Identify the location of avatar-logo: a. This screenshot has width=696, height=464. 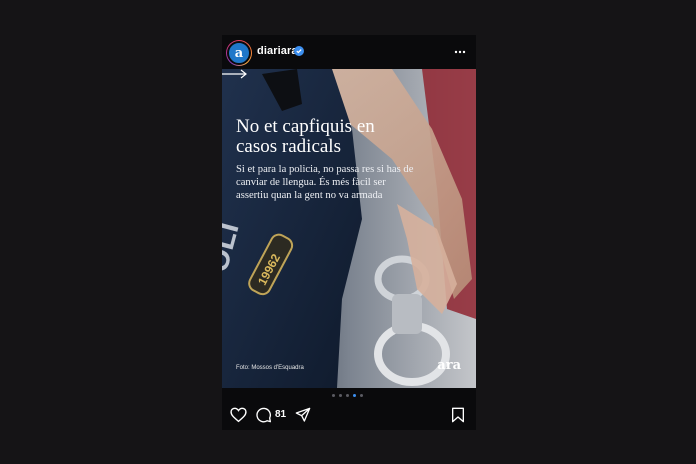
(239, 53).